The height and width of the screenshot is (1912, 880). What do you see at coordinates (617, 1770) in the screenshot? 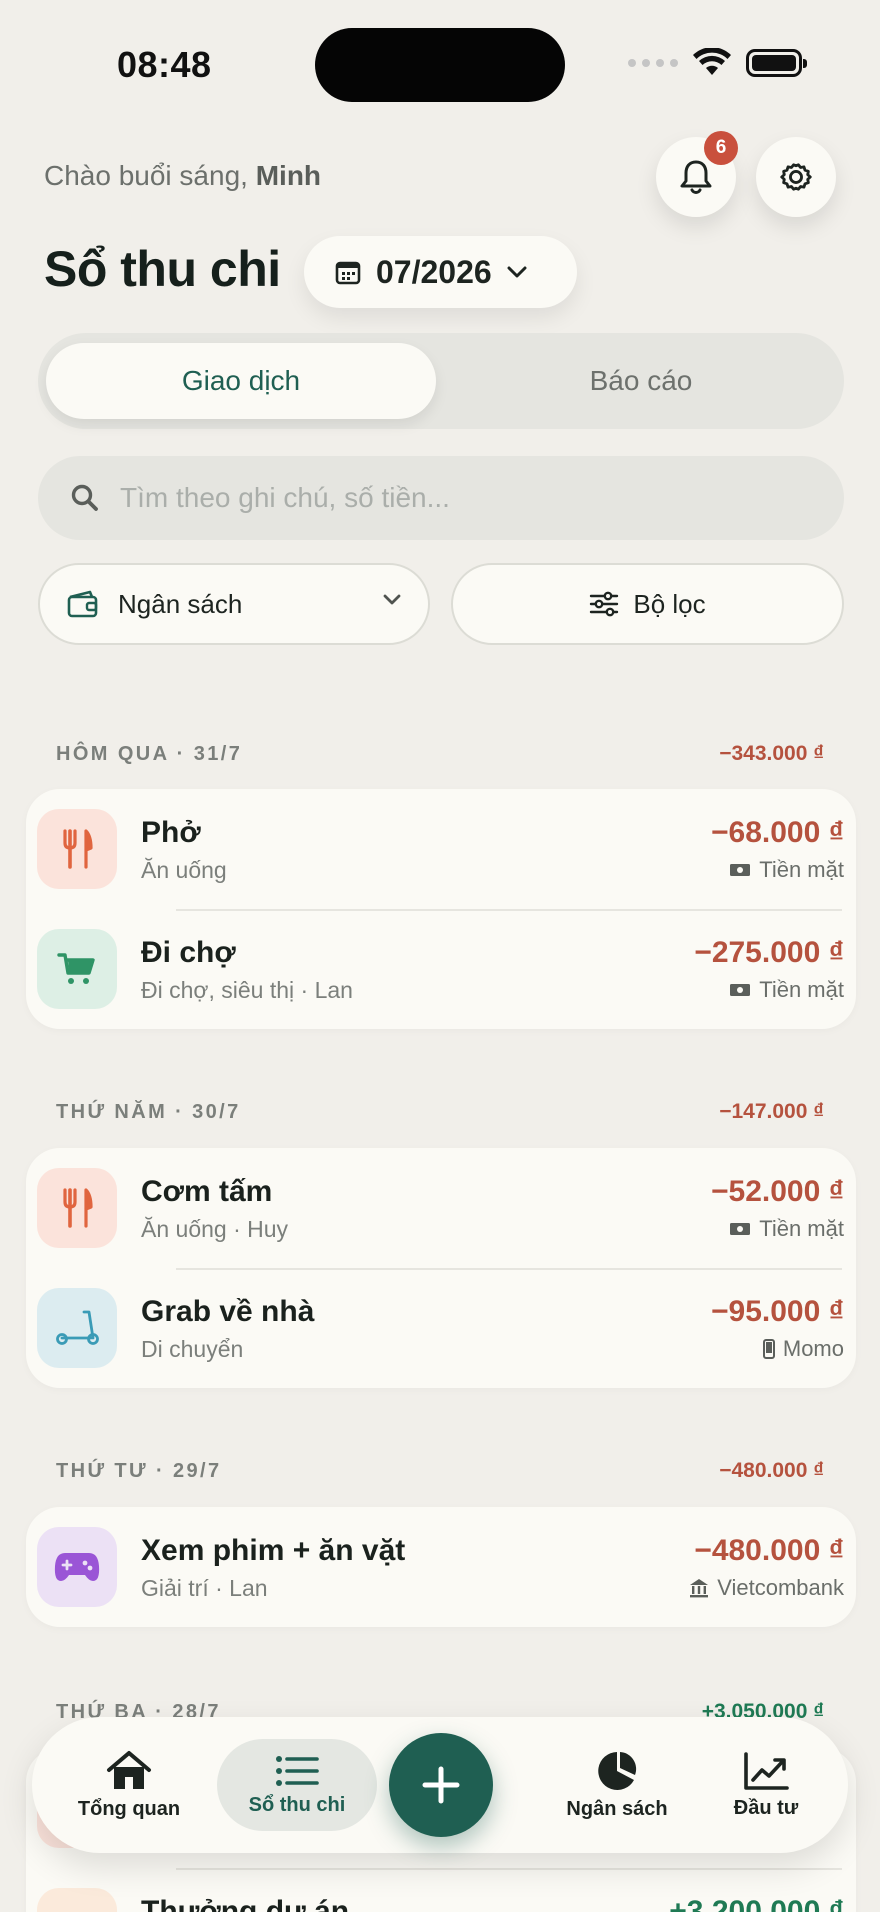
I see `pie-chart-icon` at bounding box center [617, 1770].